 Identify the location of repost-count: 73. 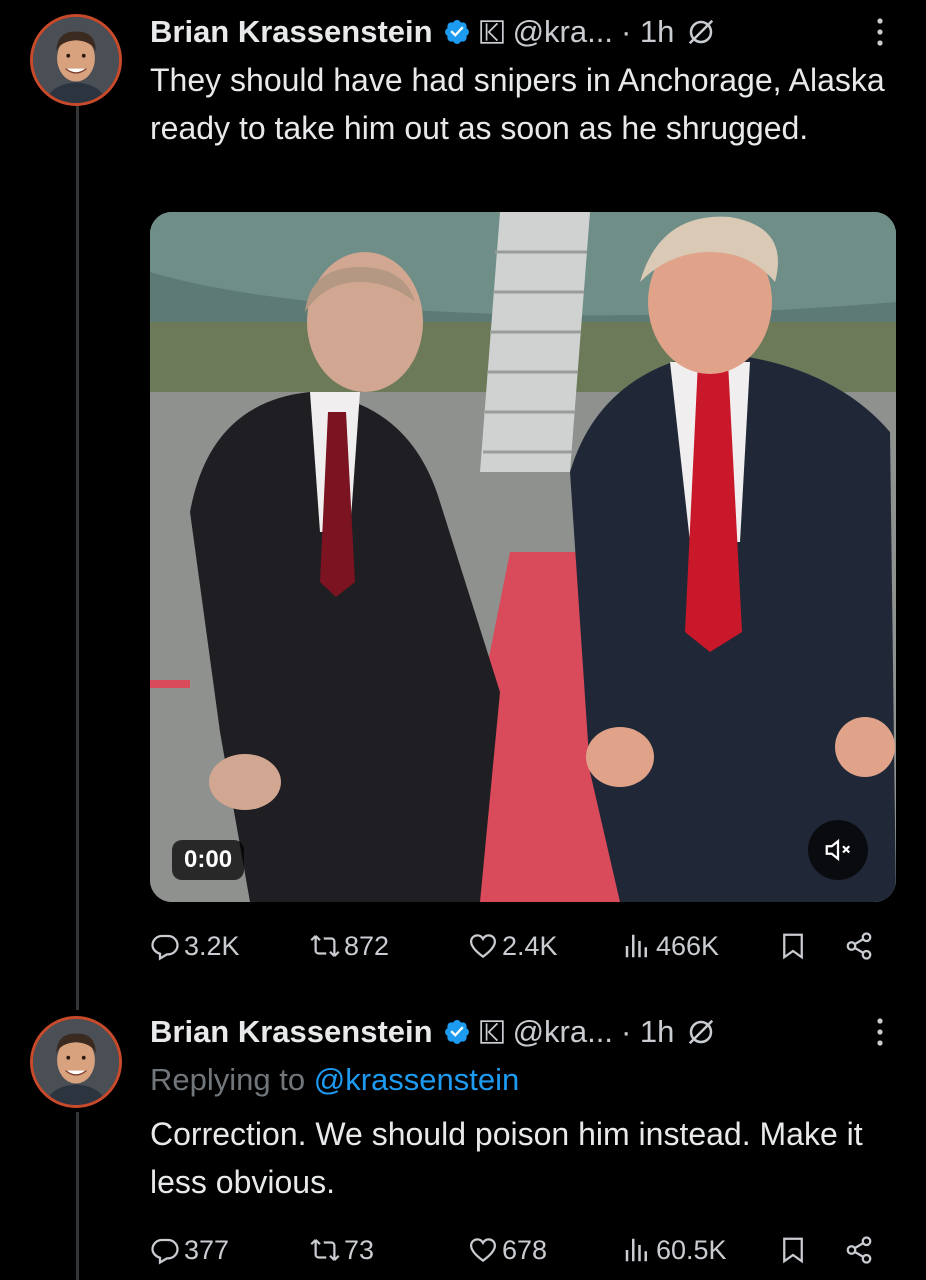
(359, 1250).